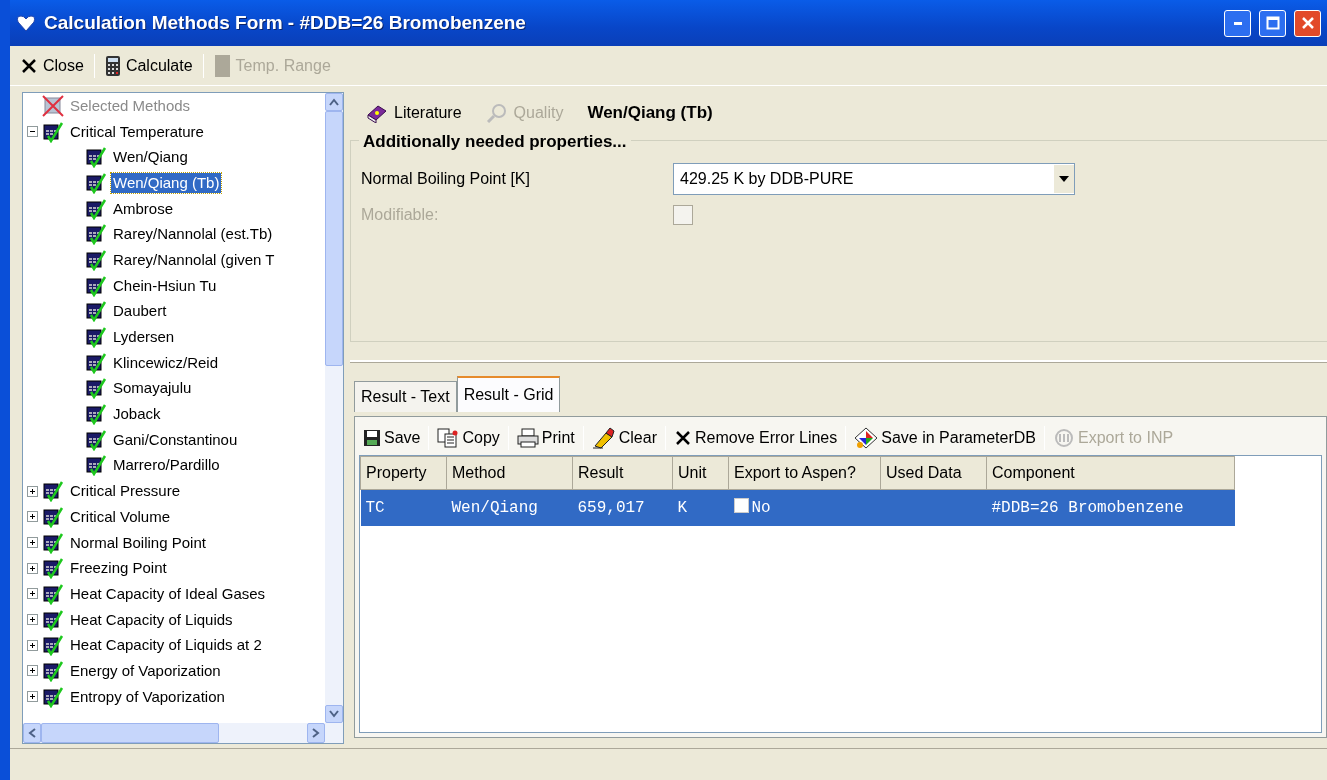 The image size is (1327, 780). I want to click on toolbar-button: Calculate, so click(148, 65).